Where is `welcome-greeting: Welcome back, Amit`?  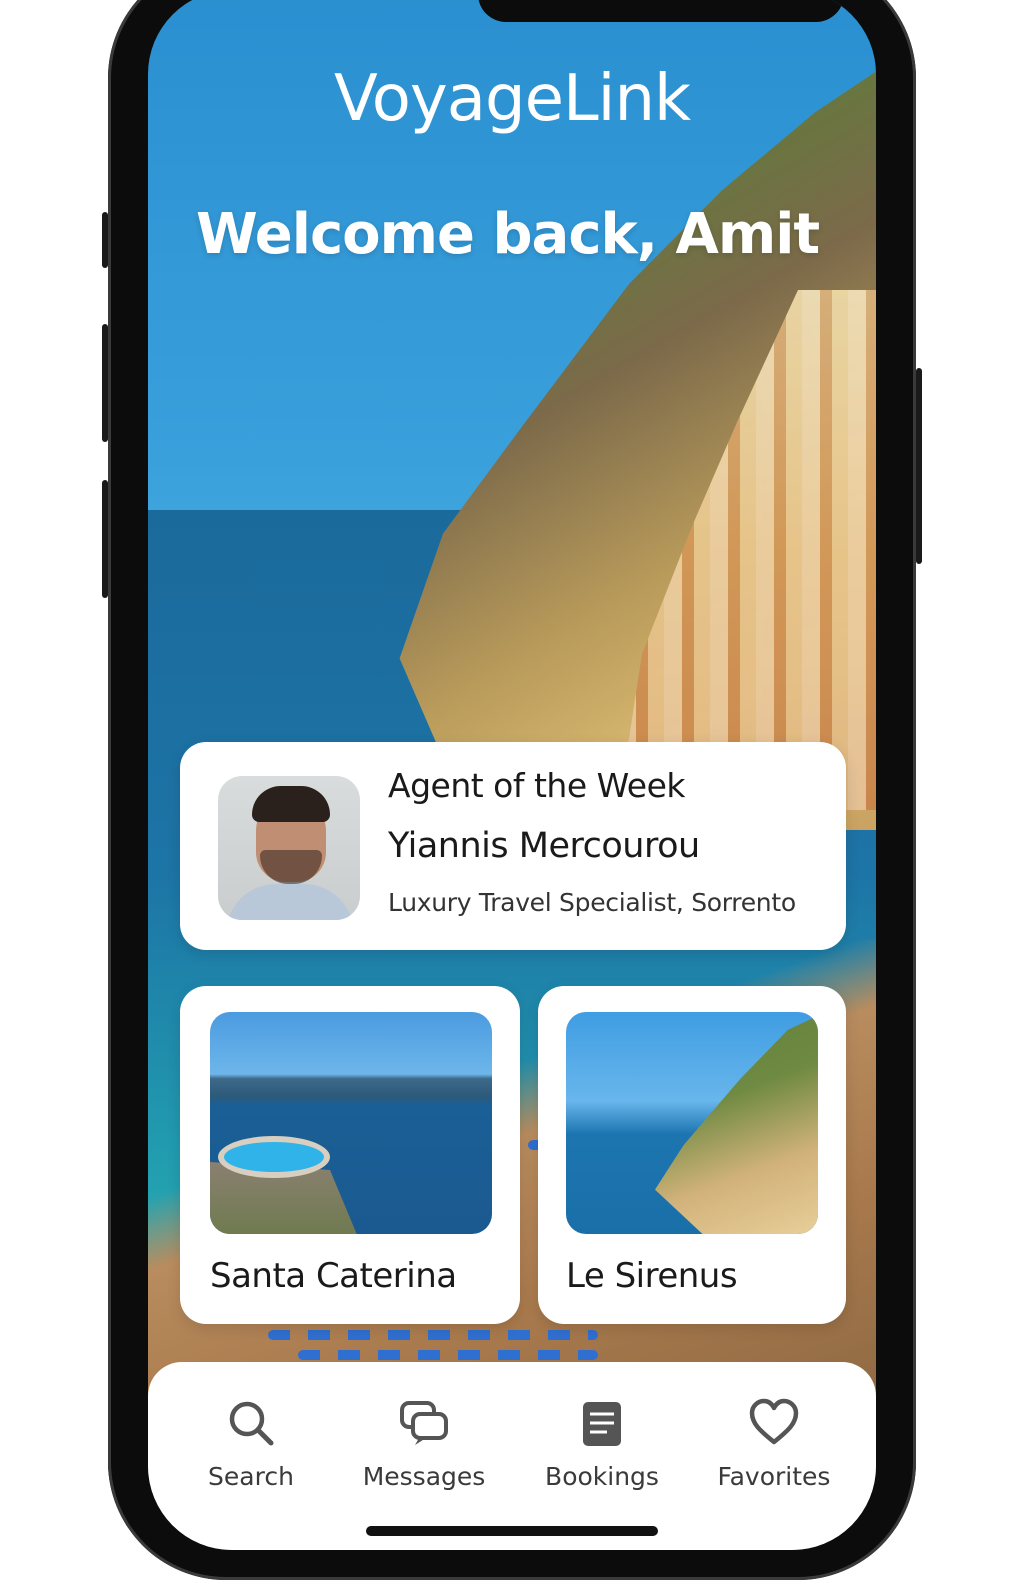 welcome-greeting: Welcome back, Amit is located at coordinates (508, 234).